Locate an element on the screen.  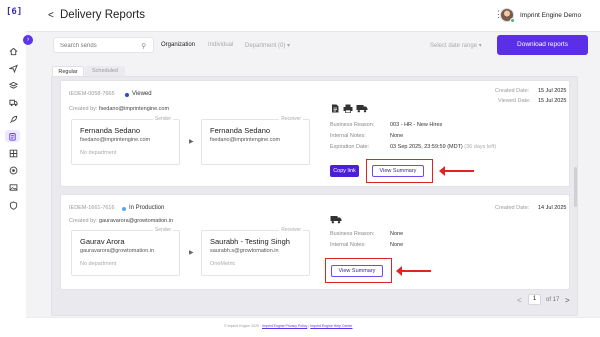
pagination-next-button: > is located at coordinates (567, 300).